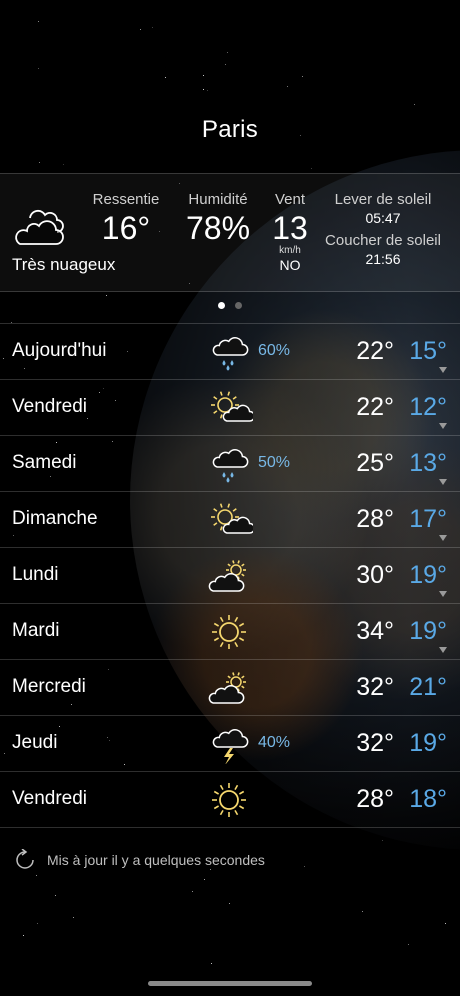 The height and width of the screenshot is (996, 460). I want to click on city-title: Paris, so click(230, 129).